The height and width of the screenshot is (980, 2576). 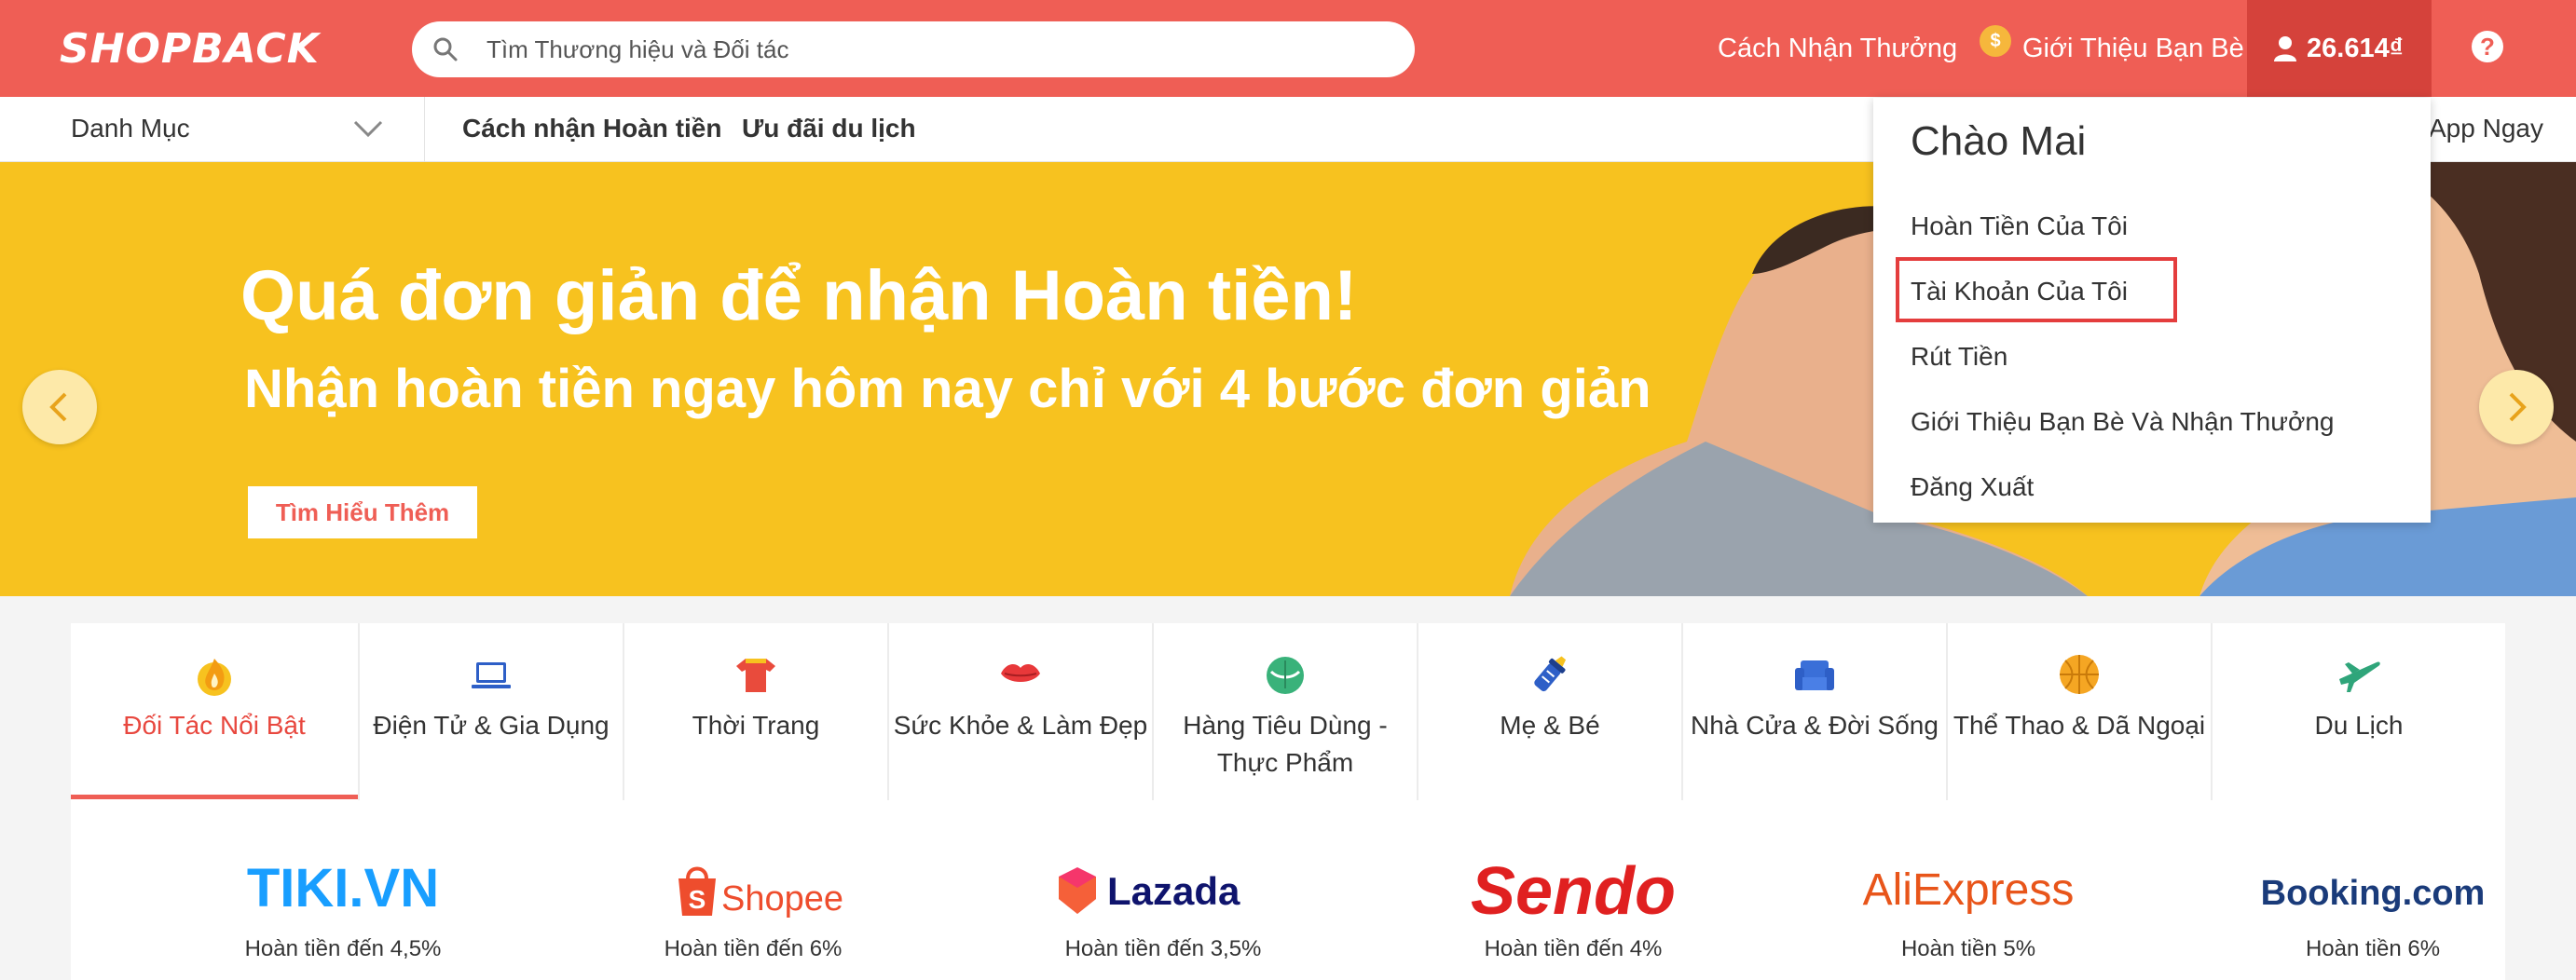 I want to click on tab-fashion: Thời Trang, so click(x=755, y=711).